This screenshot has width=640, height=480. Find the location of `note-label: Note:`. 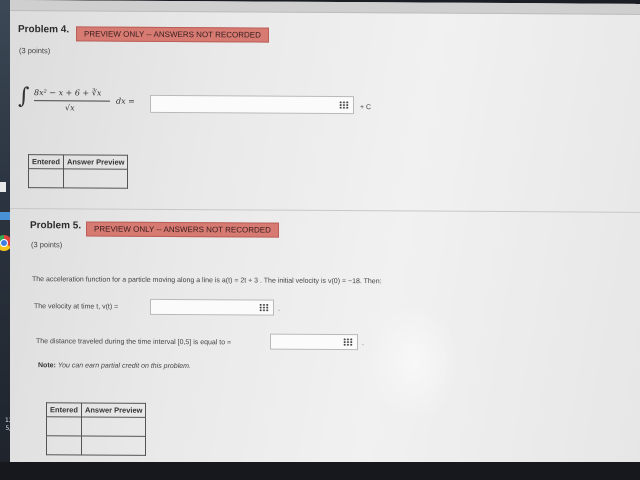

note-label: Note: is located at coordinates (47, 366).